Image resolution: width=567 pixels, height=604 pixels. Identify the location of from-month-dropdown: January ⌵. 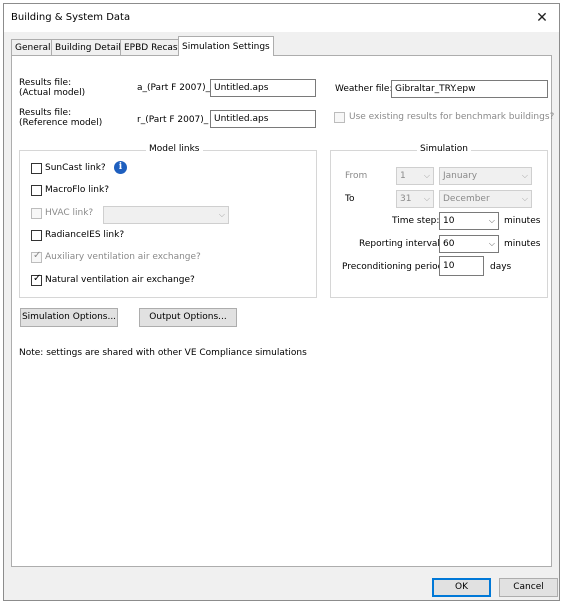
(485, 176).